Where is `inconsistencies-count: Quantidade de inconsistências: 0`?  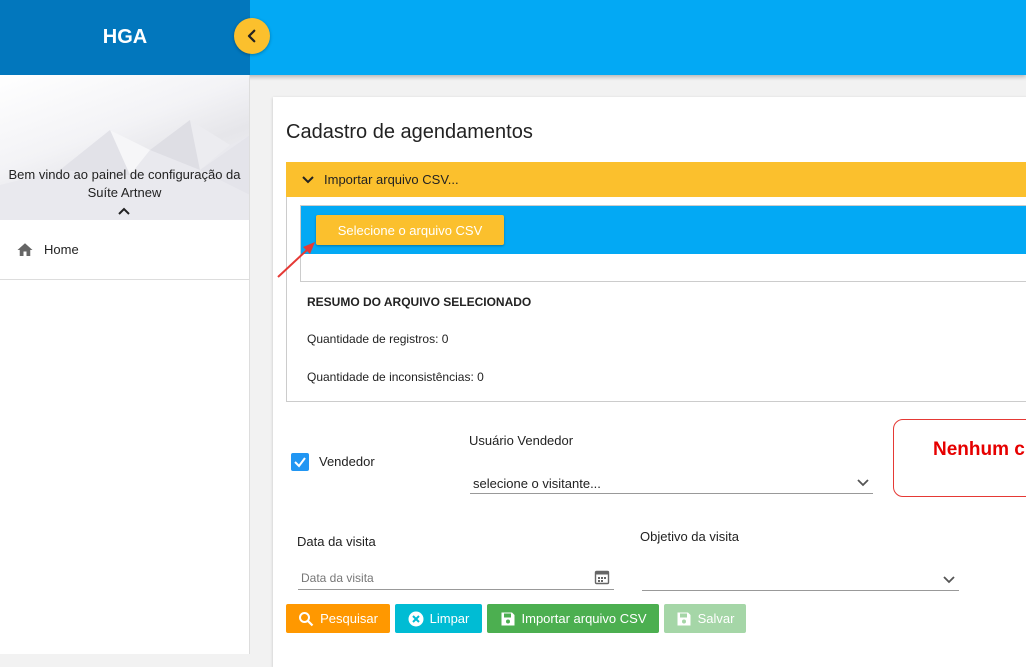
inconsistencies-count: Quantidade de inconsistências: 0 is located at coordinates (395, 377).